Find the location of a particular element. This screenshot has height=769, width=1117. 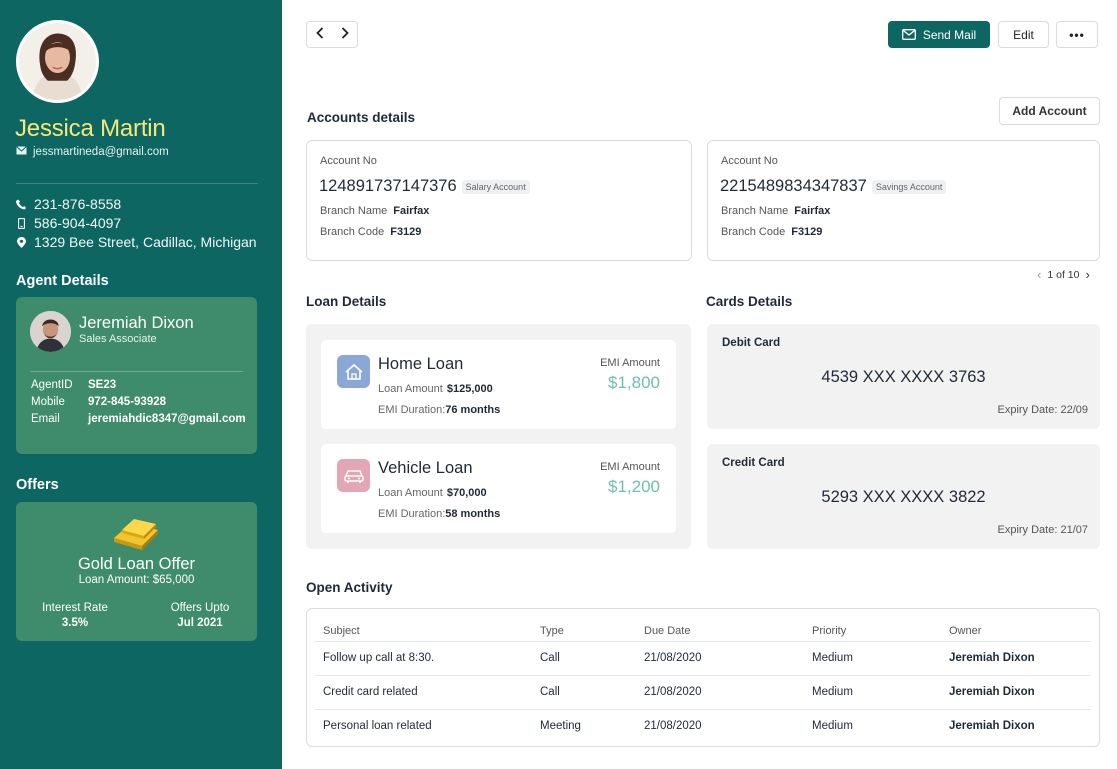

card-number: 4539 XXX XXXX 3763 is located at coordinates (903, 377).